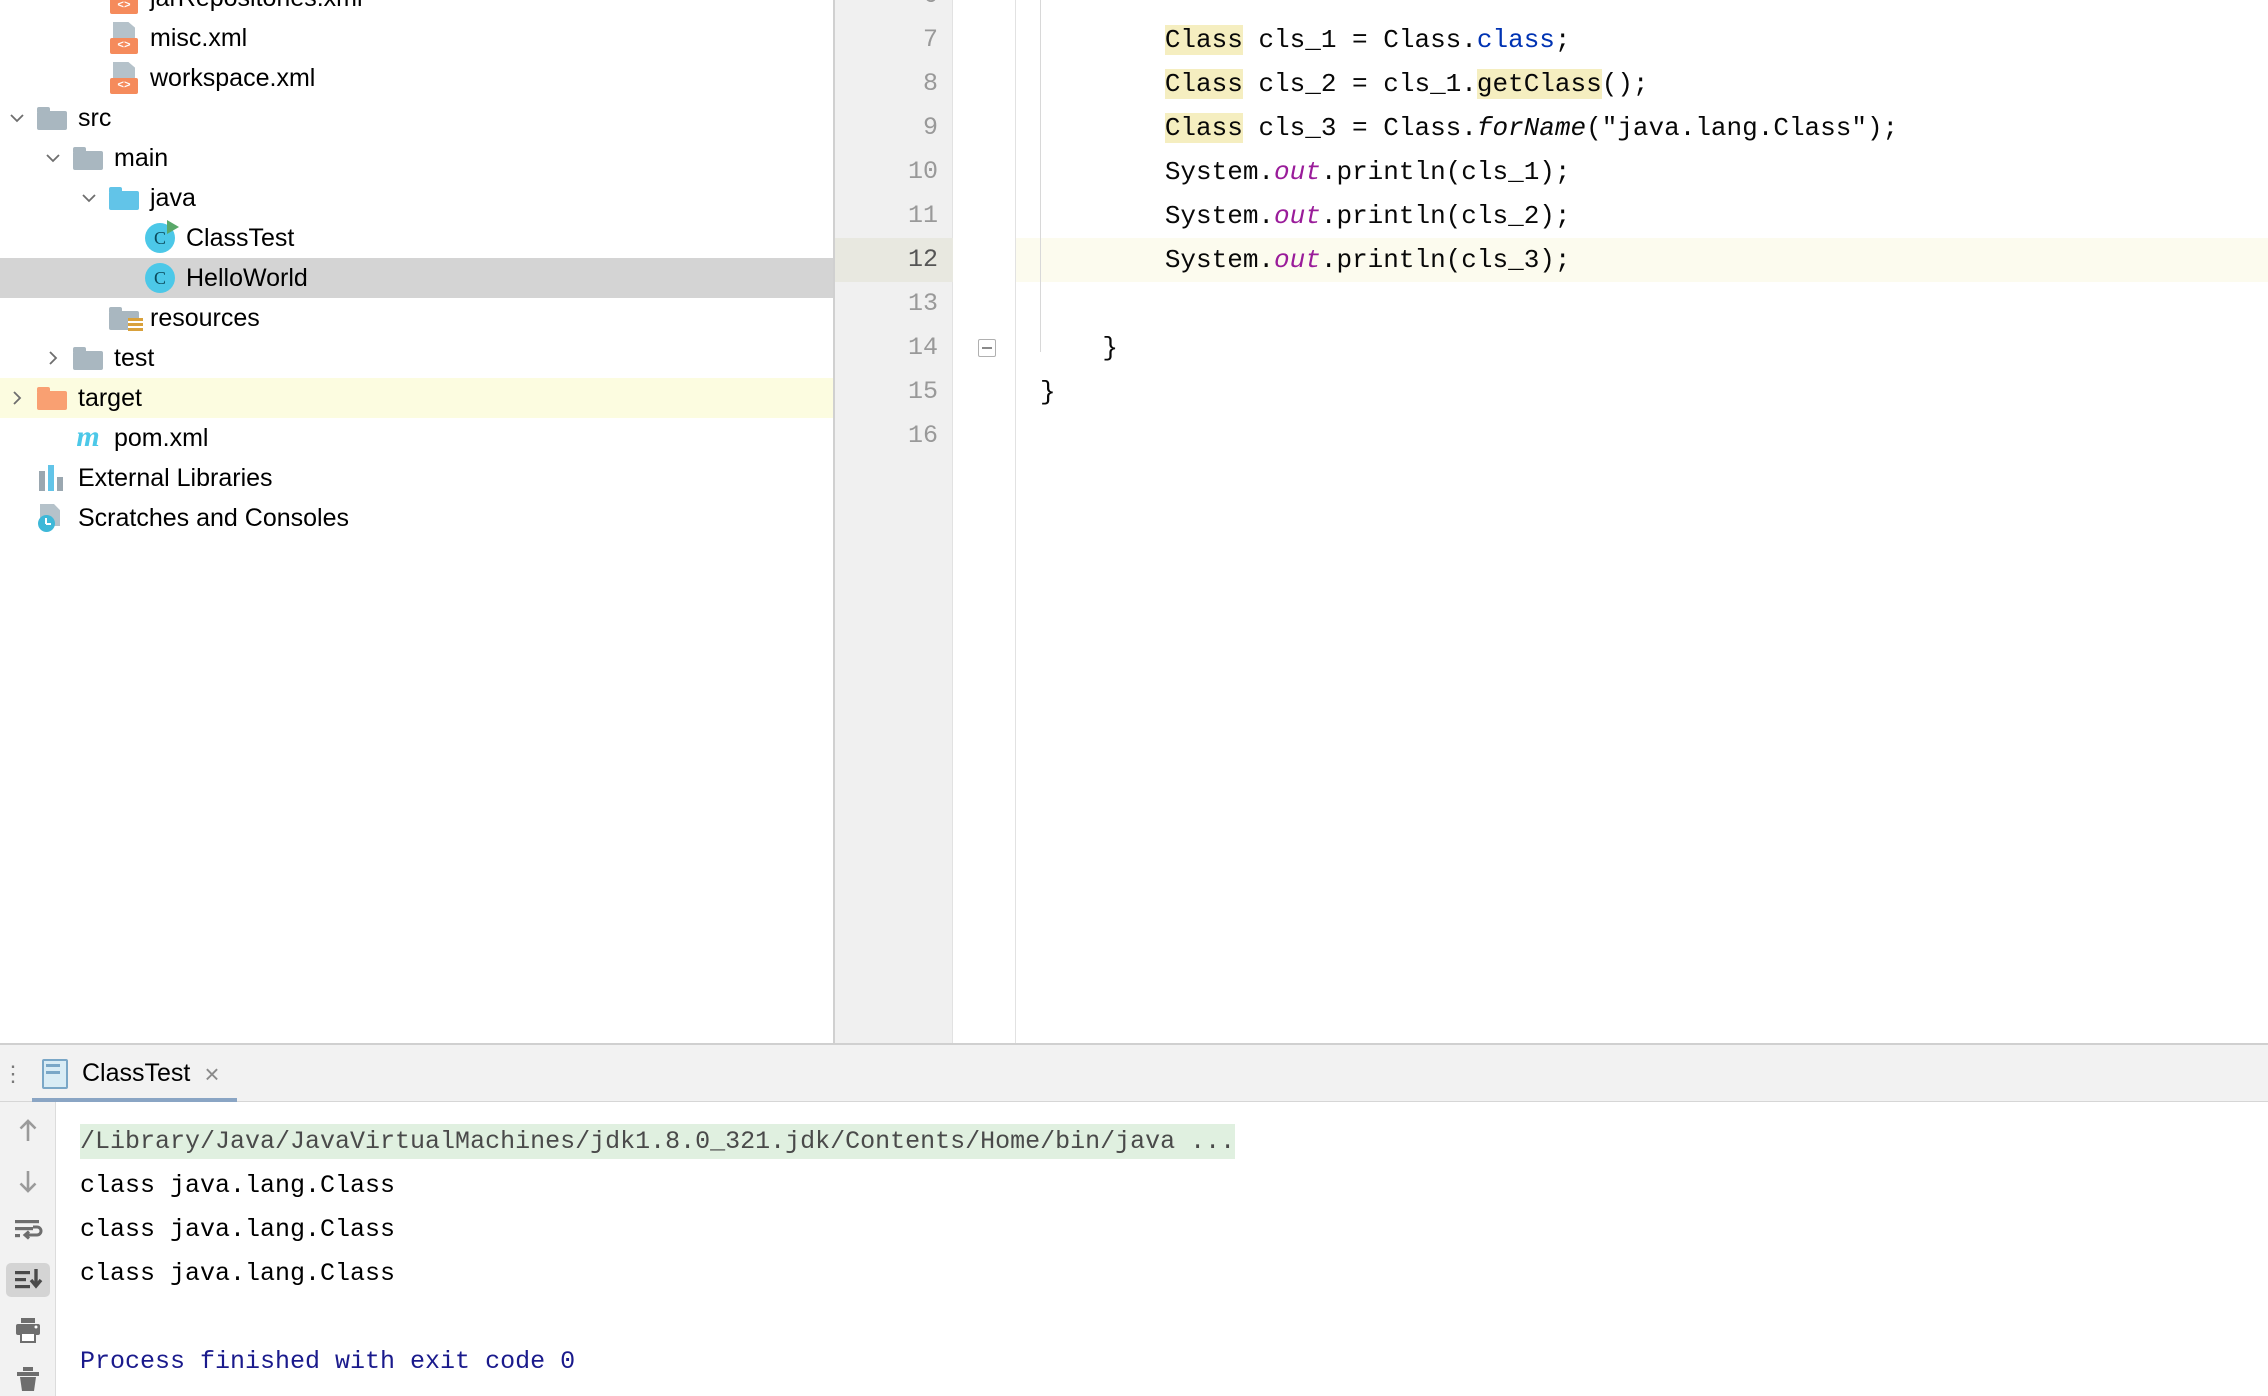 This screenshot has width=2268, height=1396. I want to click on console-icon, so click(55, 1073).